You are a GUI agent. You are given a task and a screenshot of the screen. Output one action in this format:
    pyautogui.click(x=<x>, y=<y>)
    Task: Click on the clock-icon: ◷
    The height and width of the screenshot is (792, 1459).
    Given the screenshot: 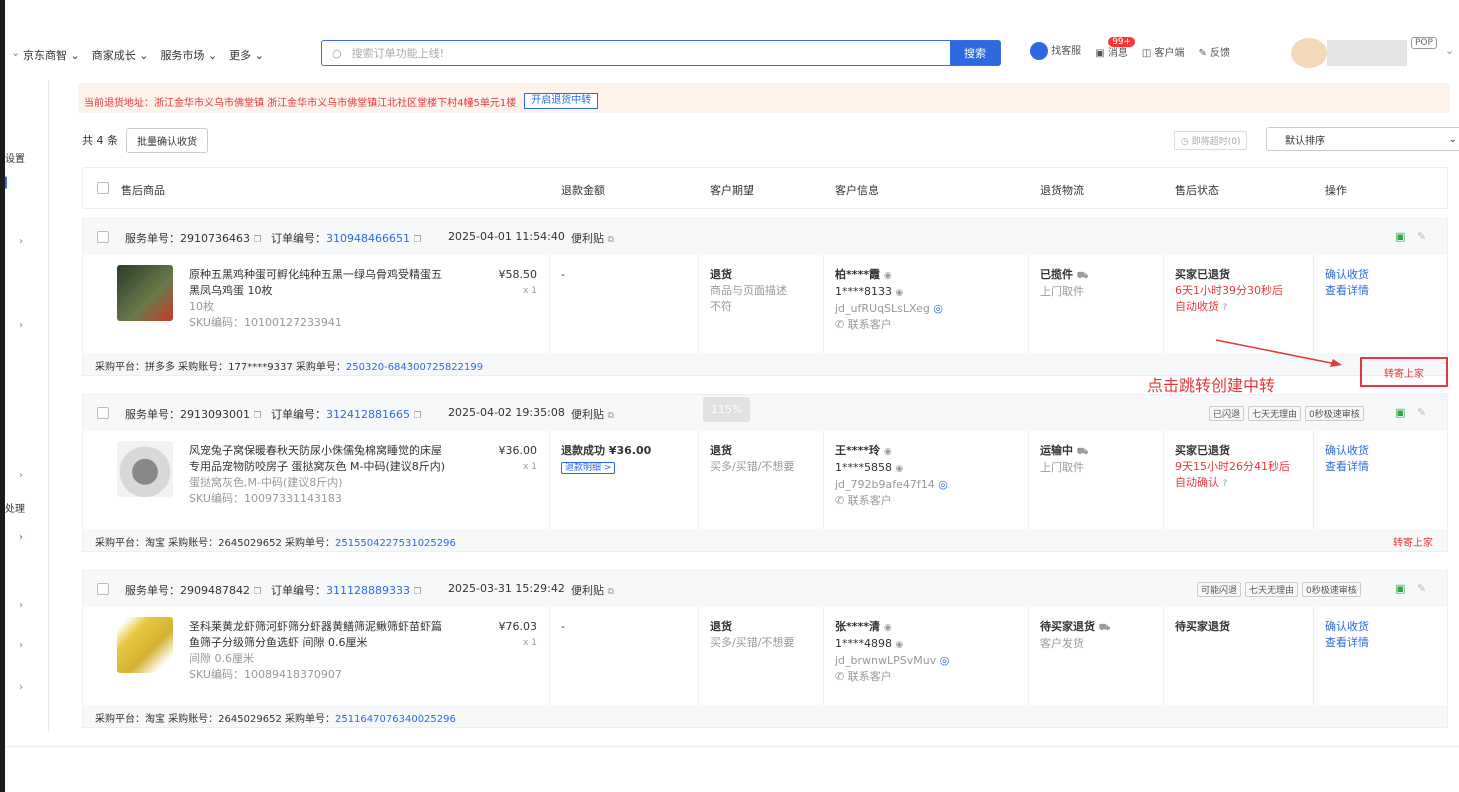 What is the action you would take?
    pyautogui.click(x=1185, y=142)
    